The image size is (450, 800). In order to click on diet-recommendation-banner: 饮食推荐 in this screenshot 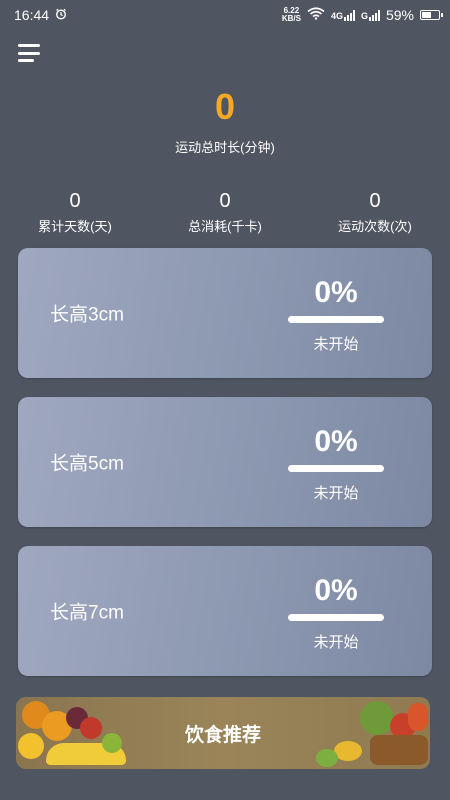, I will do `click(223, 733)`.